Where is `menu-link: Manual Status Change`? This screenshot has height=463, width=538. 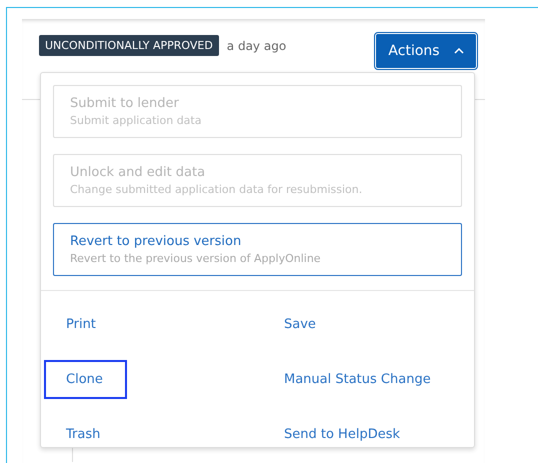 menu-link: Manual Status Change is located at coordinates (358, 379).